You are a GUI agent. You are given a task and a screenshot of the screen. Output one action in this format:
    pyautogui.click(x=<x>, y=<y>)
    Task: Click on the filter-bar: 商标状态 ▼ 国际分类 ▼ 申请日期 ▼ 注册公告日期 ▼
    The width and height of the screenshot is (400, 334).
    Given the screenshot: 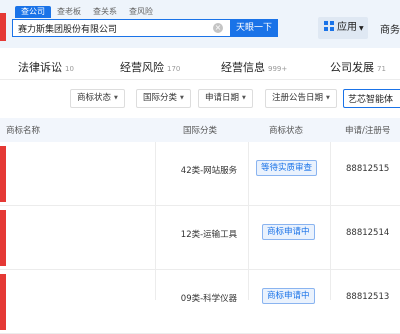 What is the action you would take?
    pyautogui.click(x=200, y=99)
    